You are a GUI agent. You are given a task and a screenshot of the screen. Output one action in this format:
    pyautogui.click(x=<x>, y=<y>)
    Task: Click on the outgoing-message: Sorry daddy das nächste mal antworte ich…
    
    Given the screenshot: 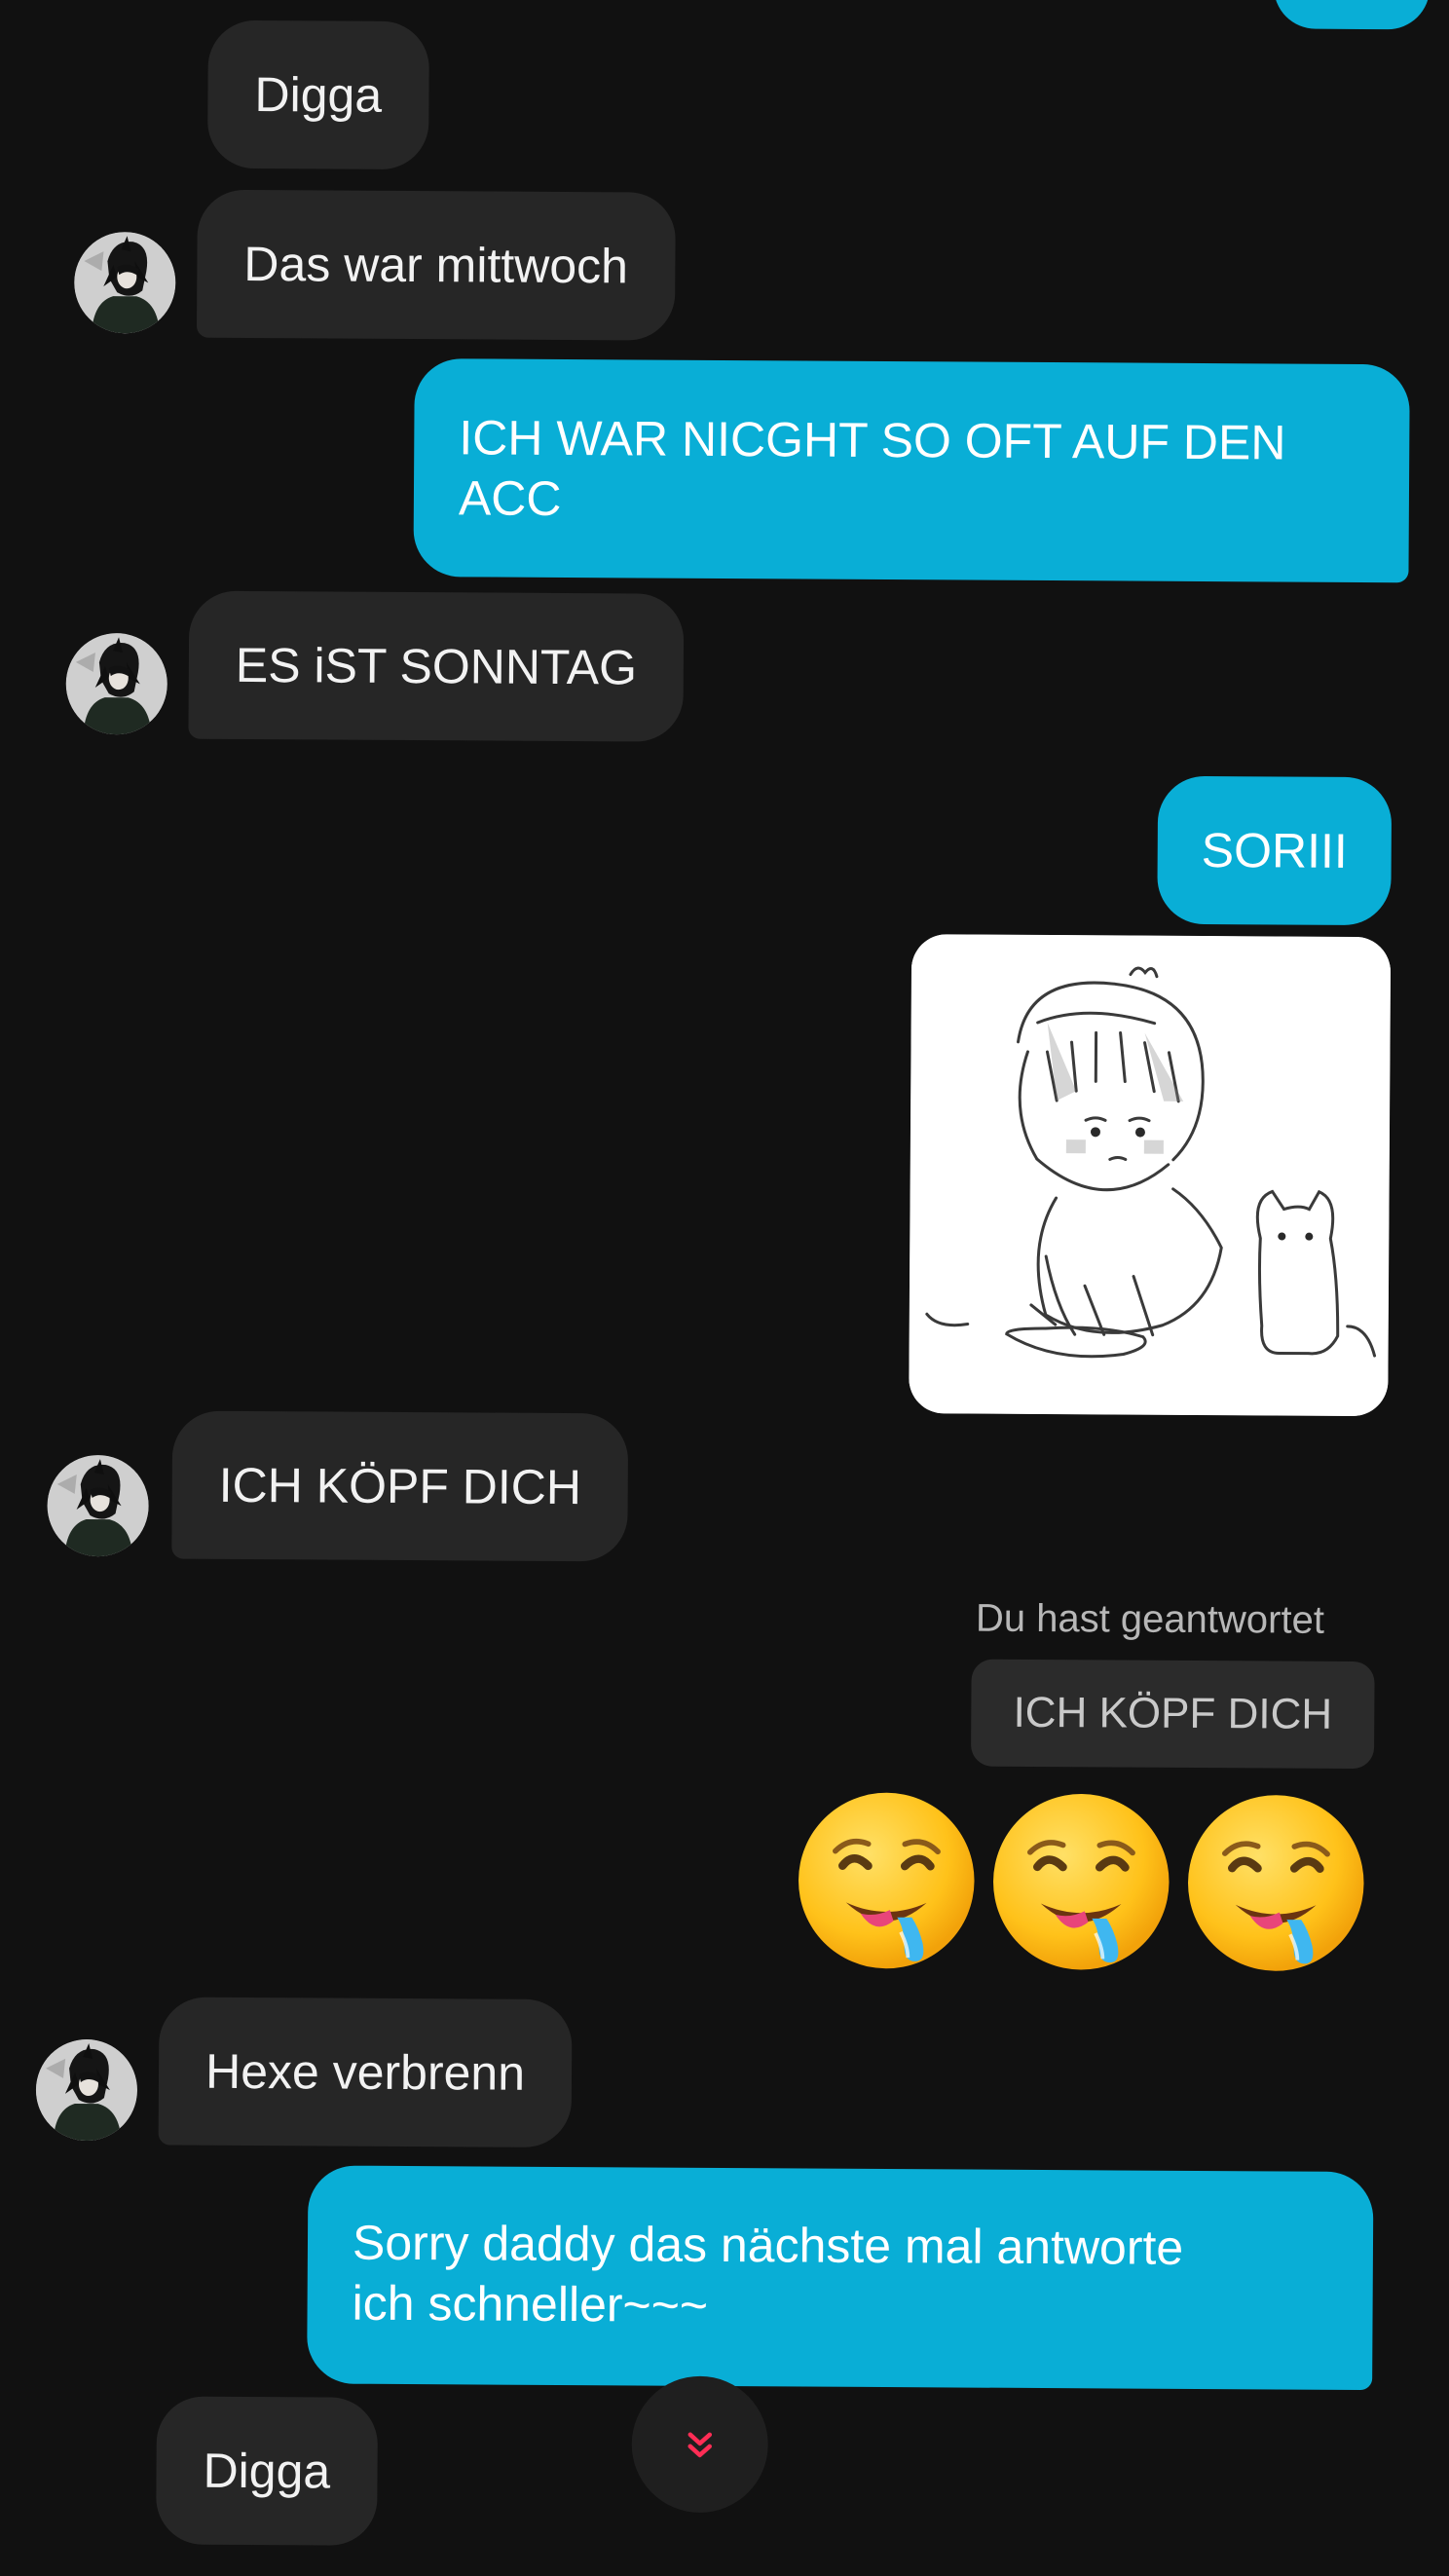 What is the action you would take?
    pyautogui.click(x=840, y=2278)
    